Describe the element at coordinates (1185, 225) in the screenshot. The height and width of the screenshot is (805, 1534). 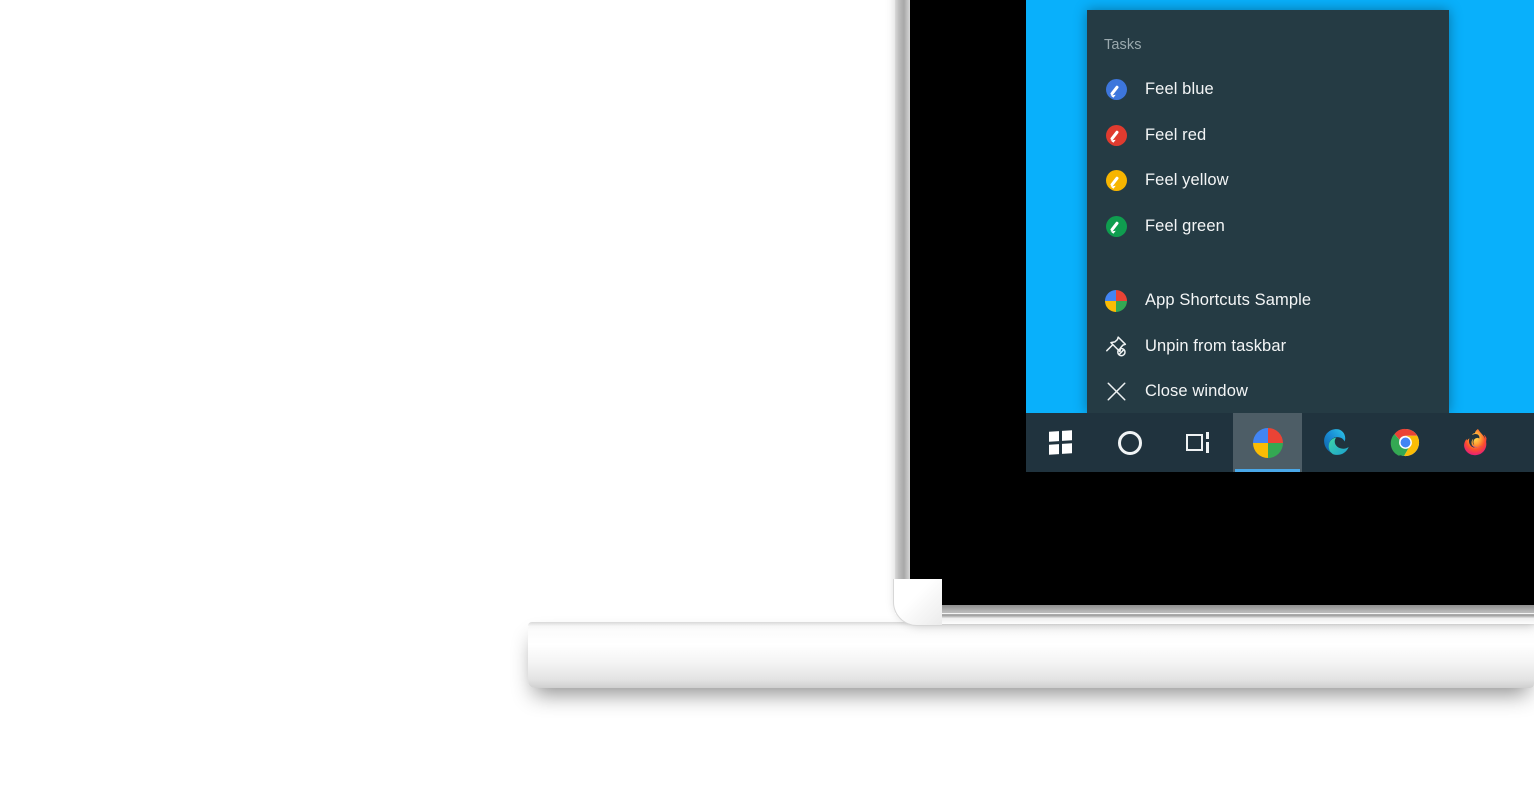
I see `jump-list-item-label: Feel green` at that location.